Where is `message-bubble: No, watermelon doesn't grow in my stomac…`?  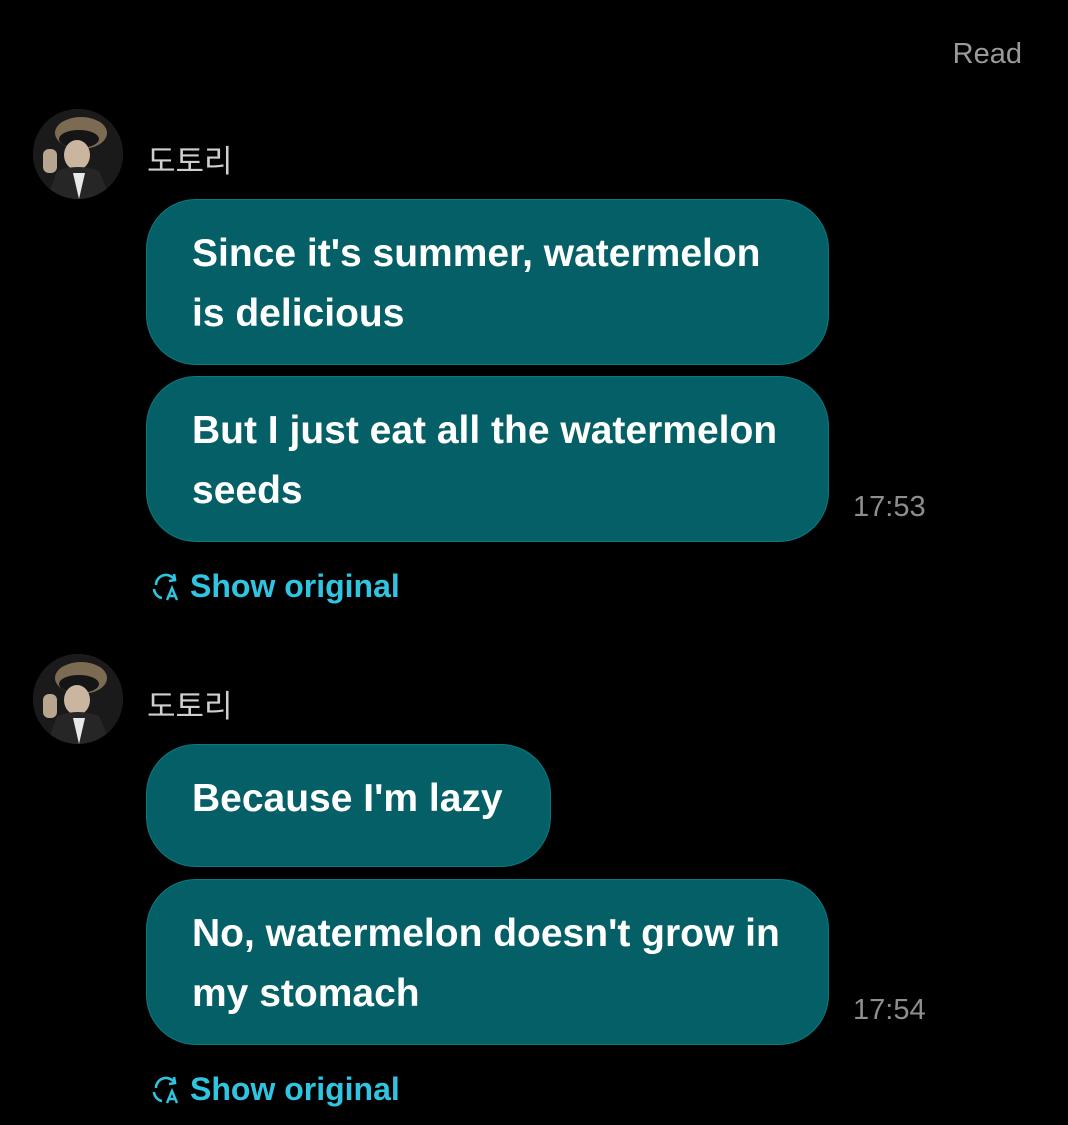
message-bubble: No, watermelon doesn't grow in my stomac… is located at coordinates (487, 962).